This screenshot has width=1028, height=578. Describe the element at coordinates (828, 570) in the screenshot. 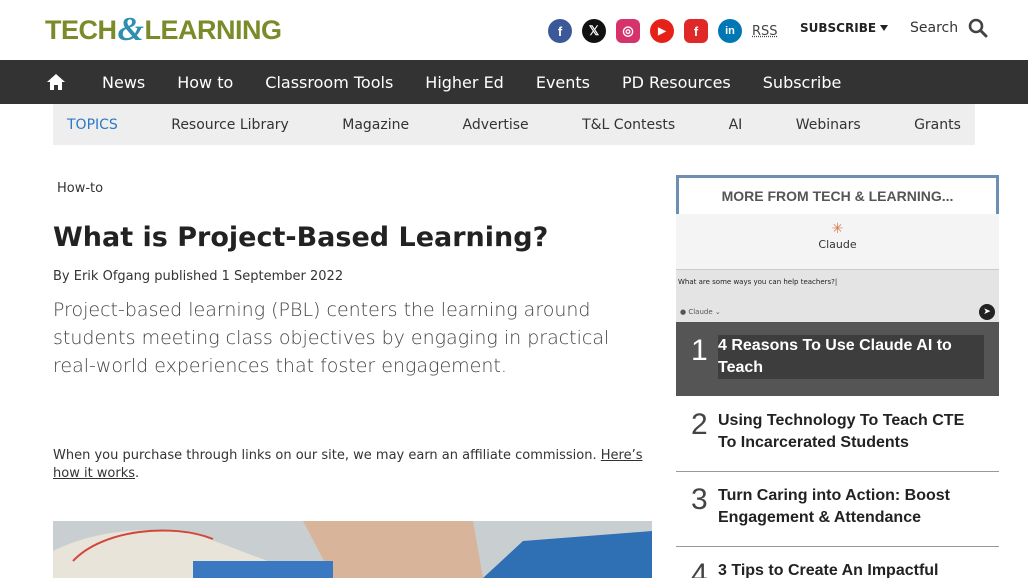

I see `trending-title: 3 Tips to Create An Impactful` at that location.